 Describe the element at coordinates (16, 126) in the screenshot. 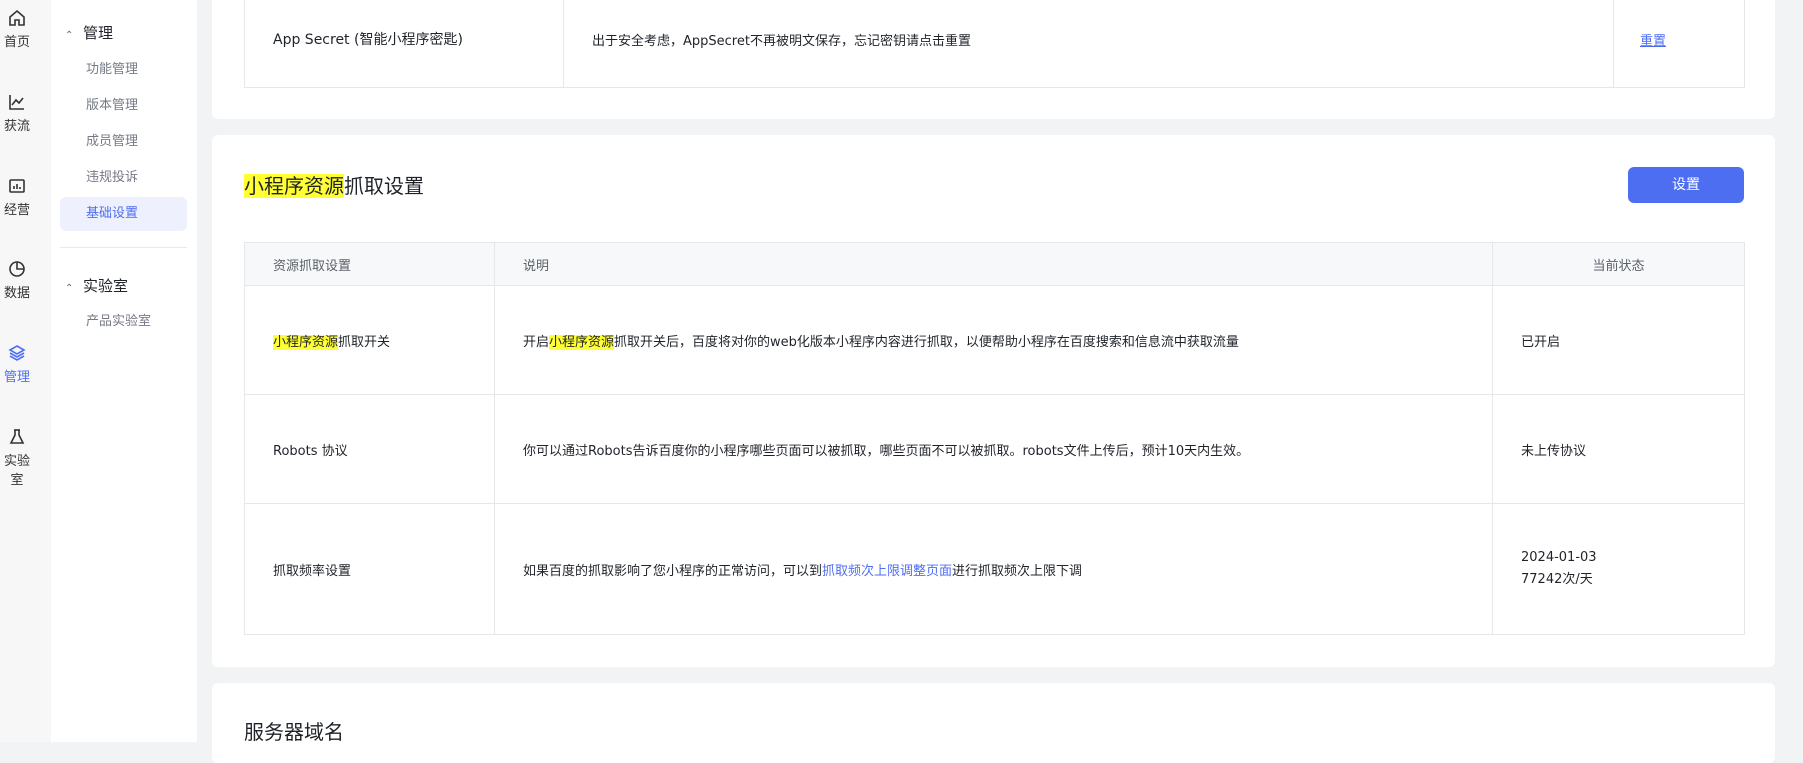

I see `rail-label-traffic: 获流` at that location.